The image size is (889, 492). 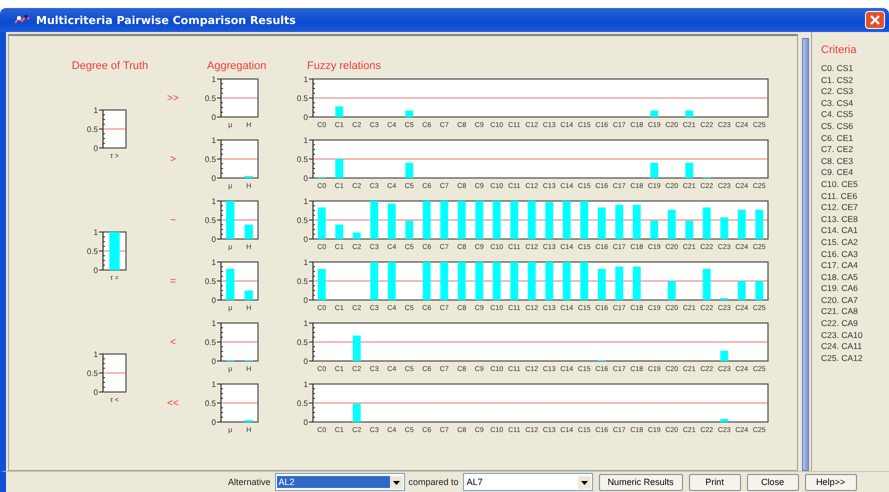 What do you see at coordinates (173, 220) in the screenshot?
I see `relation-symbol: ~` at bounding box center [173, 220].